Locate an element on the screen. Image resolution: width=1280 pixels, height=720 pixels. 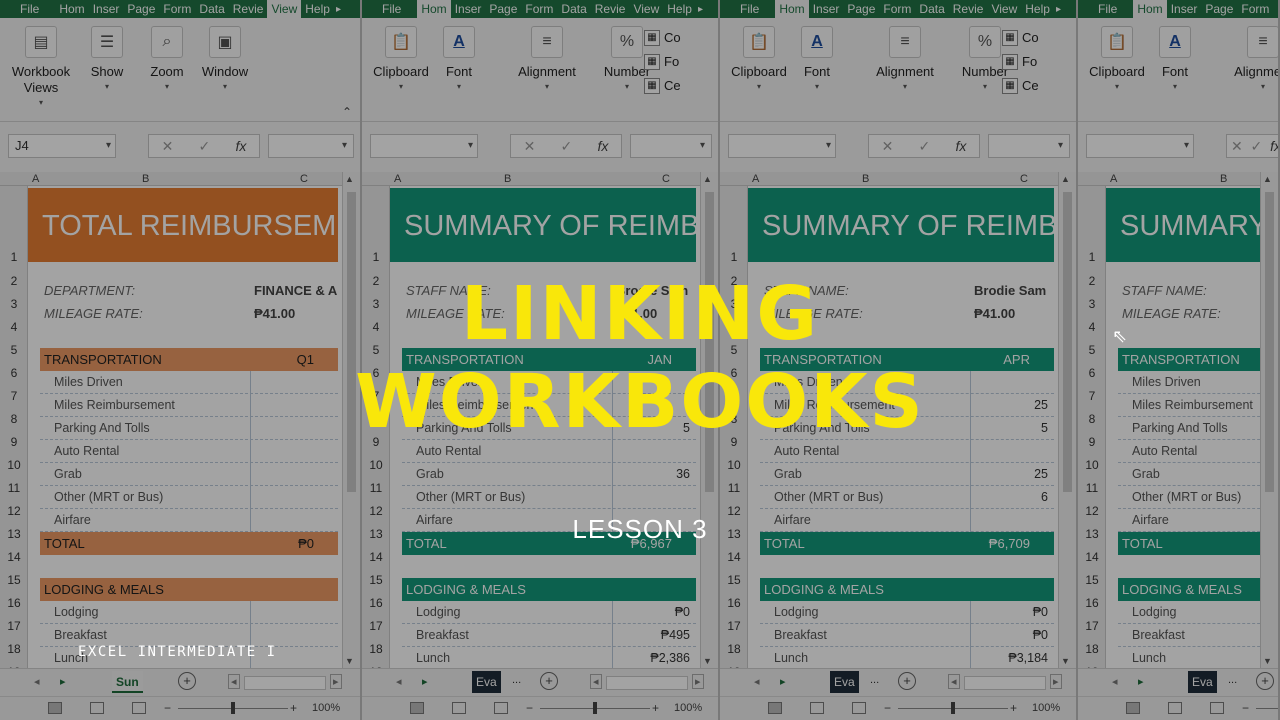
list-item: Parking And Tolls is located at coordinates (189, 428).